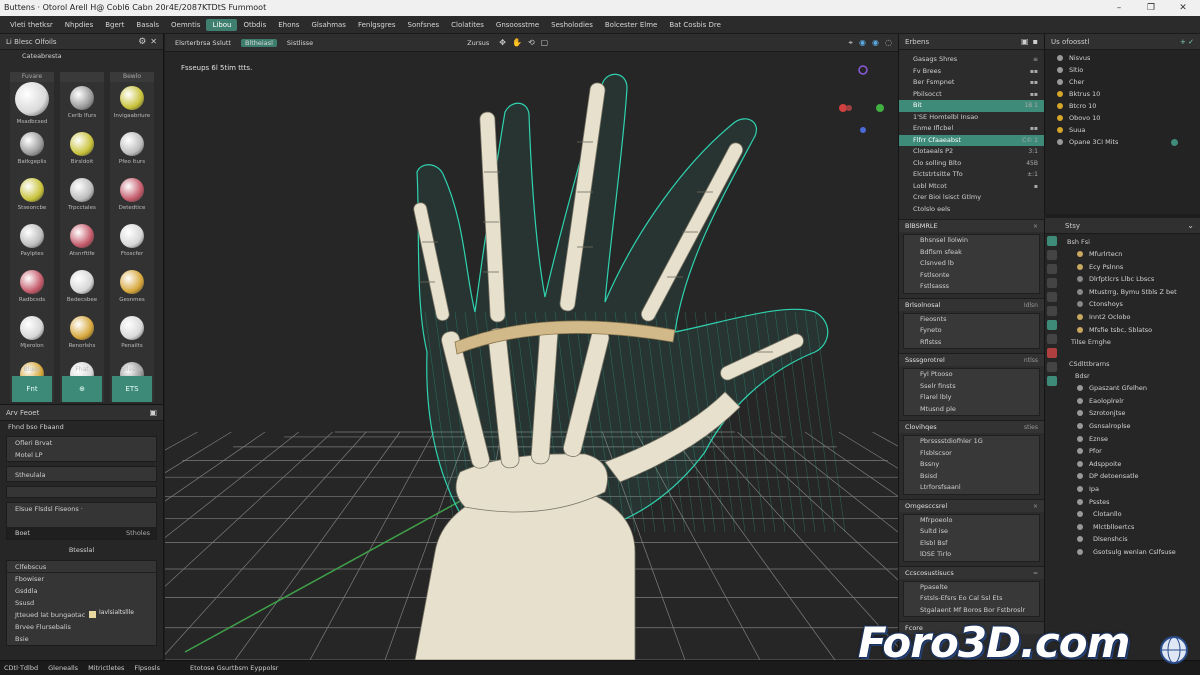 This screenshot has width=1200, height=675. I want to click on section-row: Fstsls-Efsrs Eo Cal Ssl Ets, so click(971, 599).